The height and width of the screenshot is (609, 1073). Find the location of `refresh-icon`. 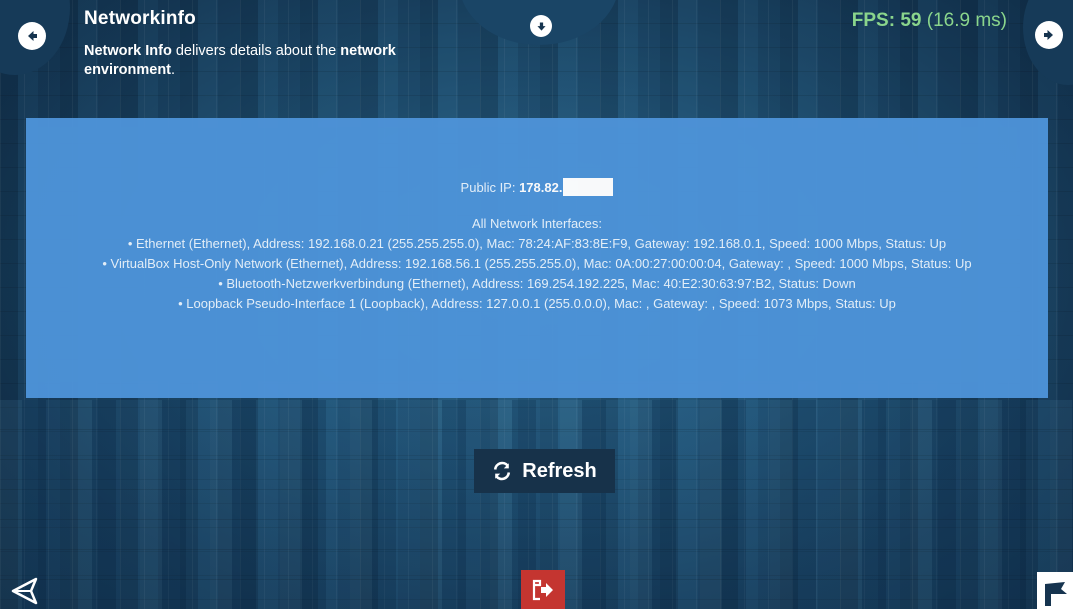

refresh-icon is located at coordinates (502, 471).